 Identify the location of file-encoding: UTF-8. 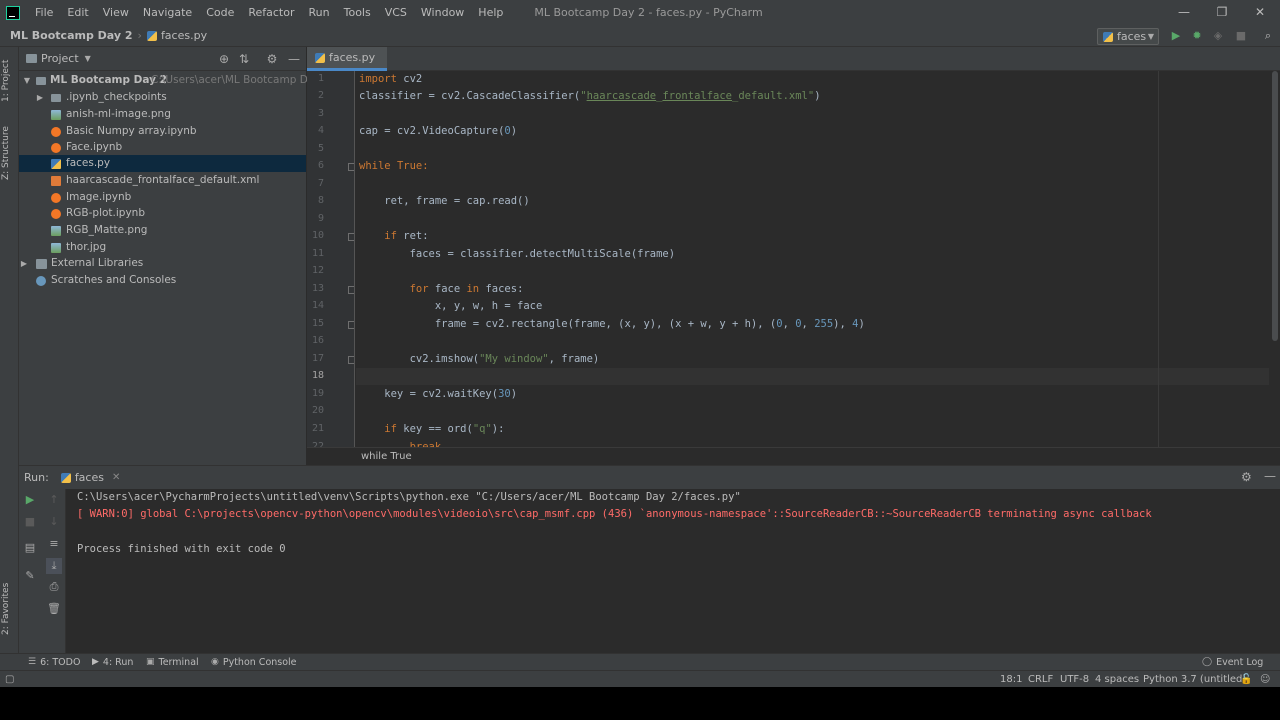
(1074, 679).